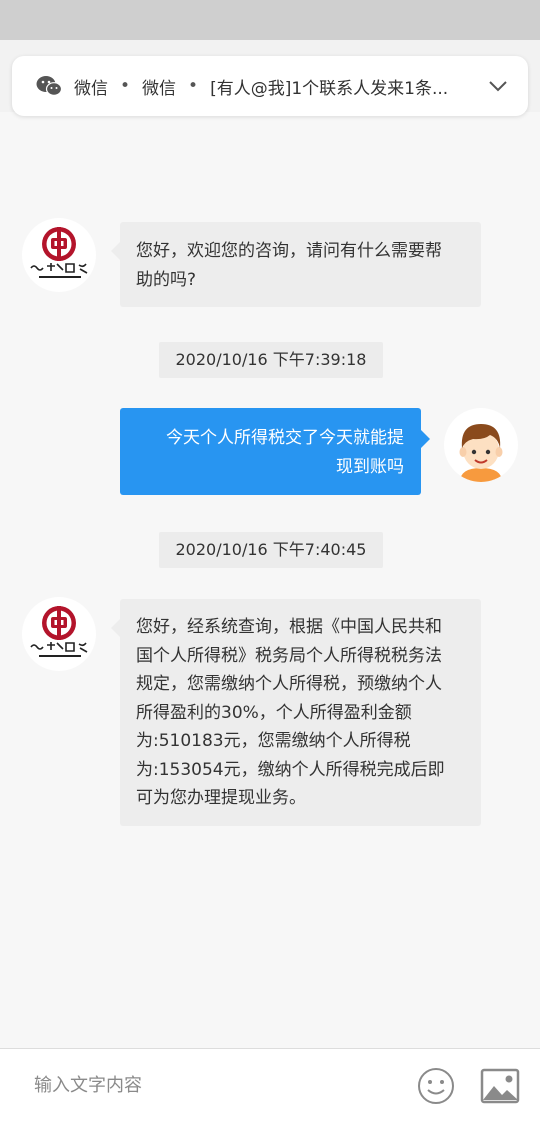 This screenshot has width=540, height=1122. Describe the element at coordinates (270, 20) in the screenshot. I see `status-bar` at that location.